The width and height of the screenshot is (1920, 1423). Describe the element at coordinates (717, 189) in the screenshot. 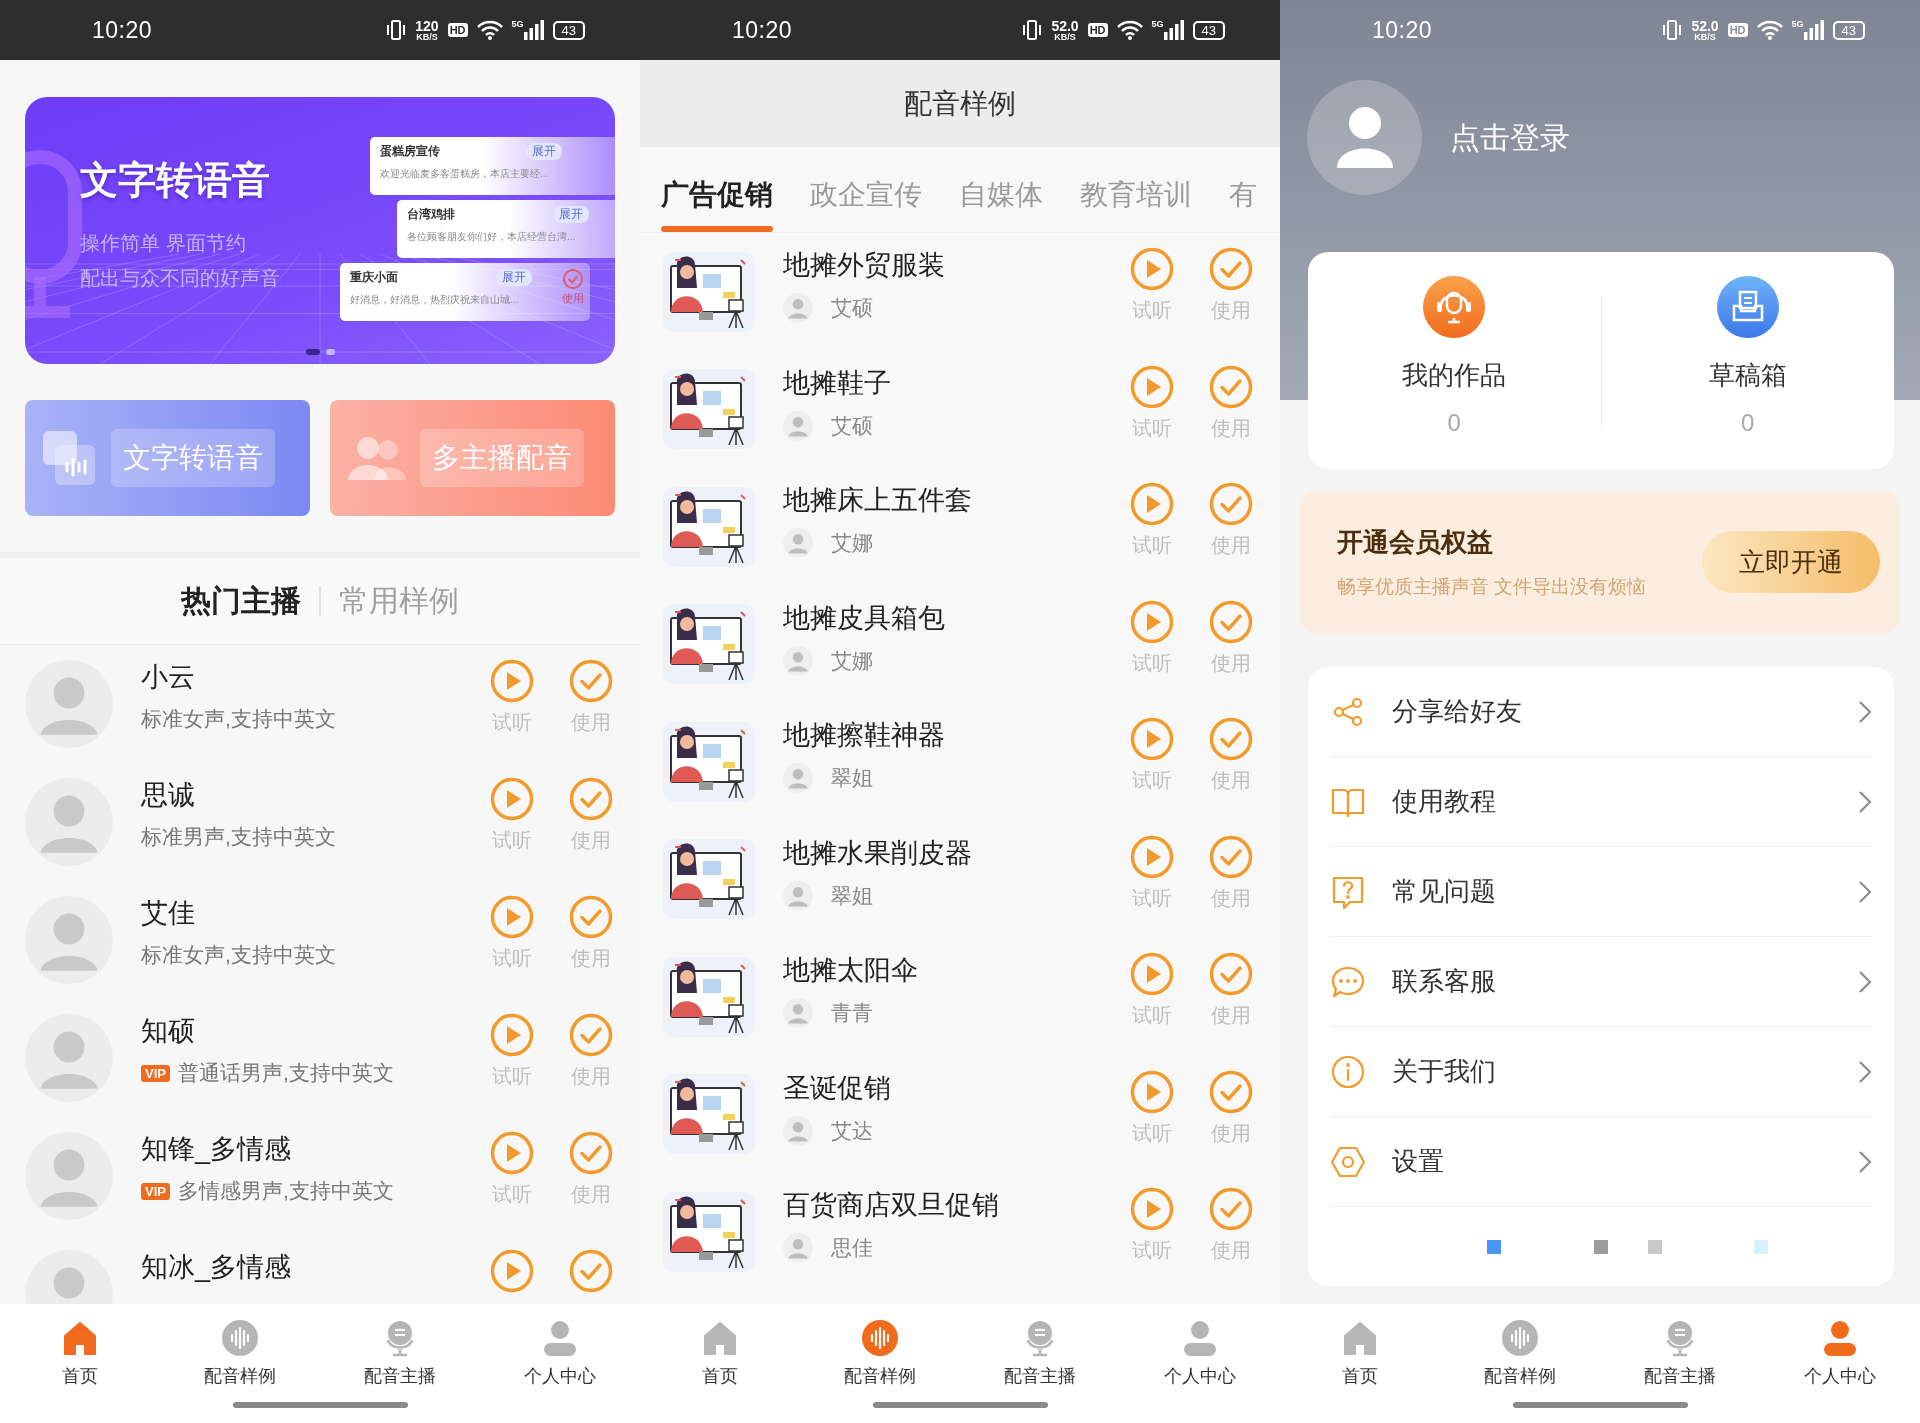

I see `category-tab: 广告促销` at that location.